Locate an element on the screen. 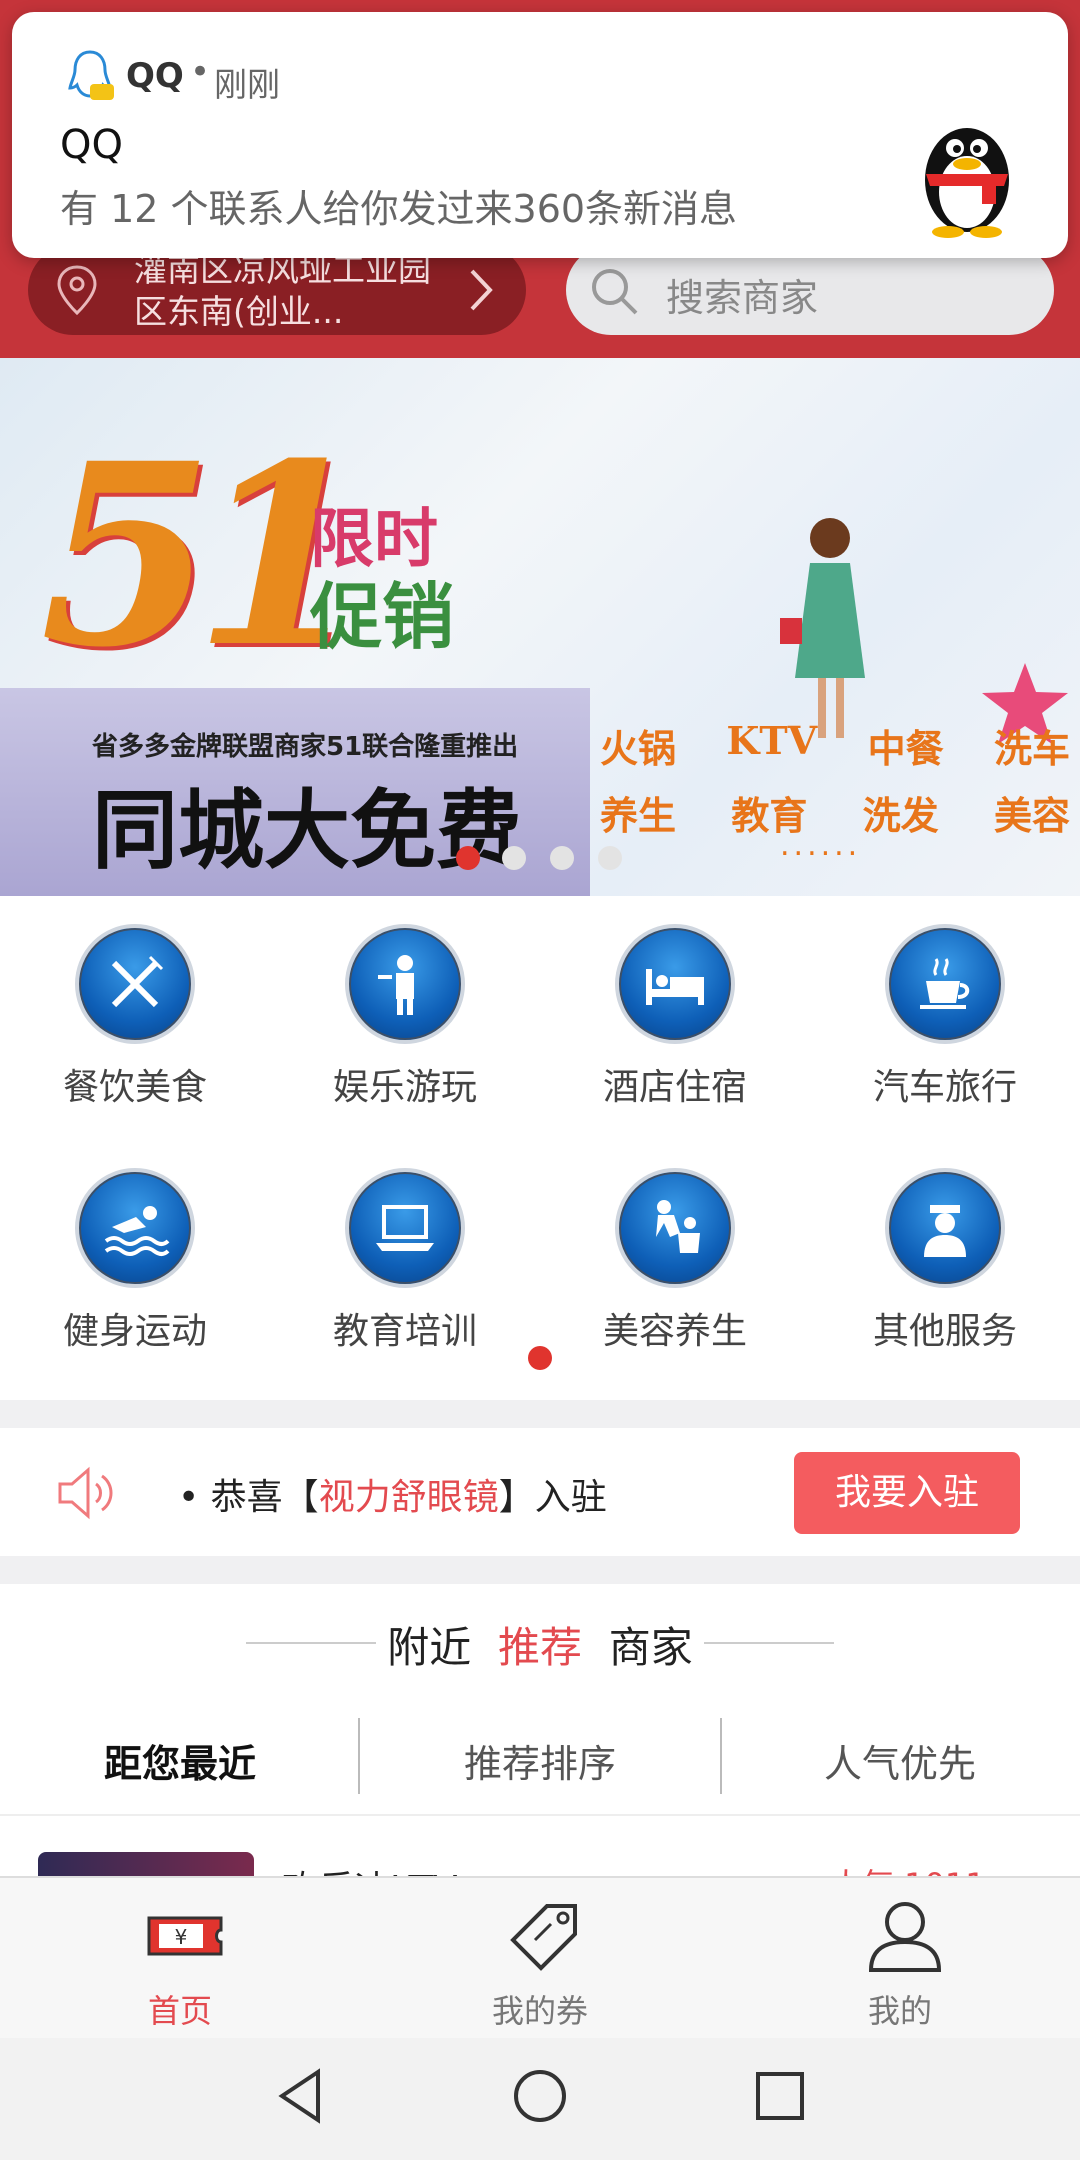 This screenshot has height=2160, width=1080. banner-category-item: 洗车 is located at coordinates (1031, 748).